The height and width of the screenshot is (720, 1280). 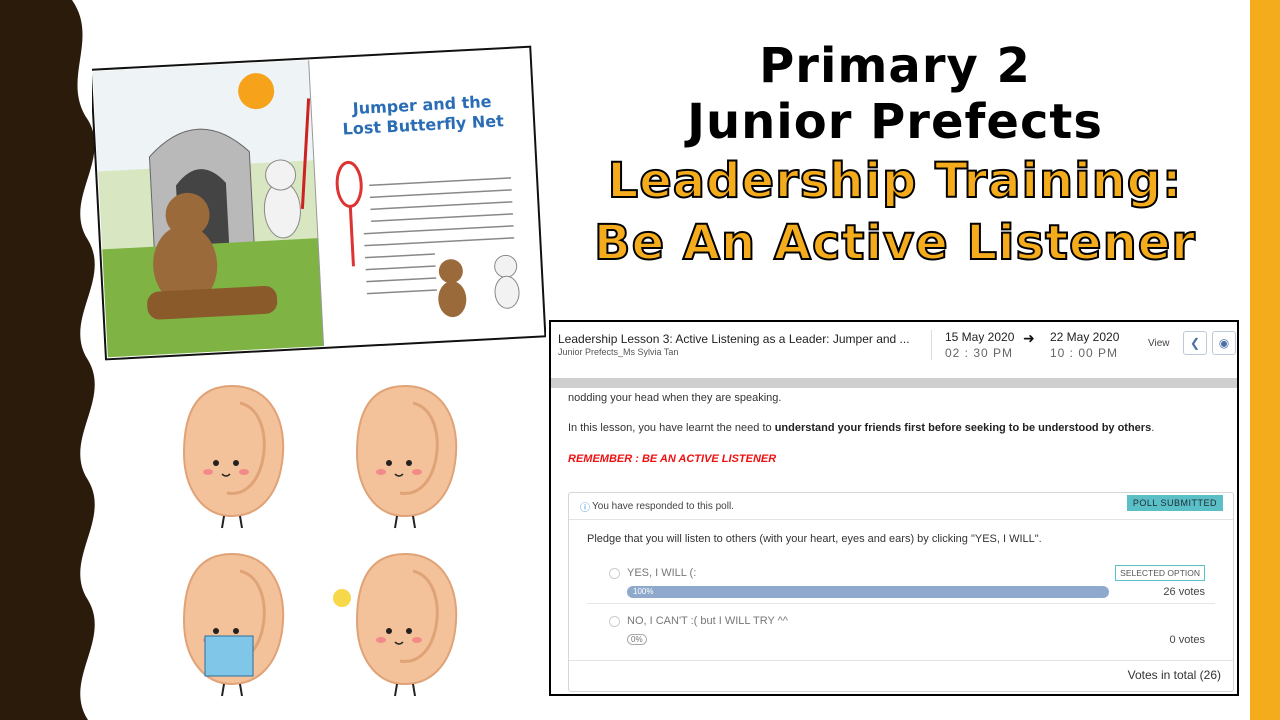 I want to click on title-line-1: Primary 2, so click(x=895, y=66).